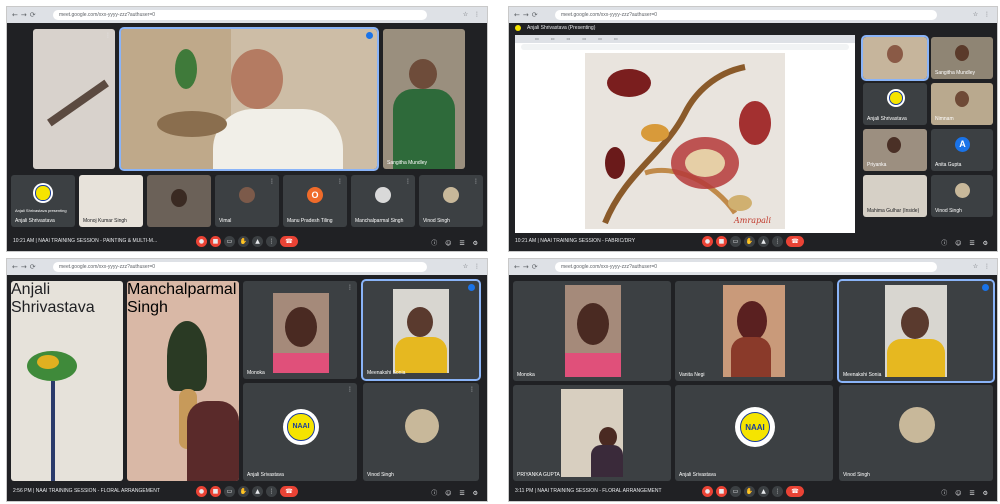  What do you see at coordinates (962, 58) in the screenshot?
I see `participant-tile: Sangitha Mundley` at bounding box center [962, 58].